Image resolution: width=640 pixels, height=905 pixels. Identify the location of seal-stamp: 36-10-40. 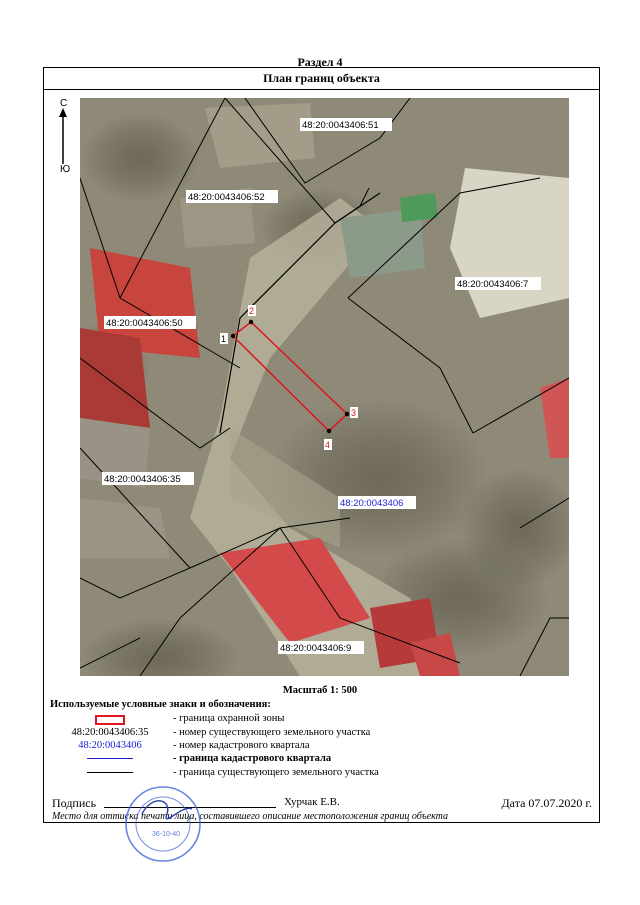
(163, 824).